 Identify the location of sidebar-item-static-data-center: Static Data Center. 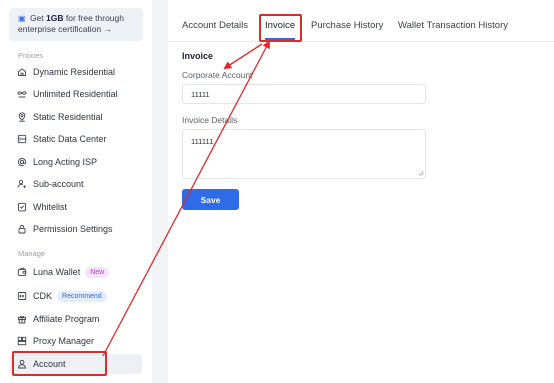
(76, 139).